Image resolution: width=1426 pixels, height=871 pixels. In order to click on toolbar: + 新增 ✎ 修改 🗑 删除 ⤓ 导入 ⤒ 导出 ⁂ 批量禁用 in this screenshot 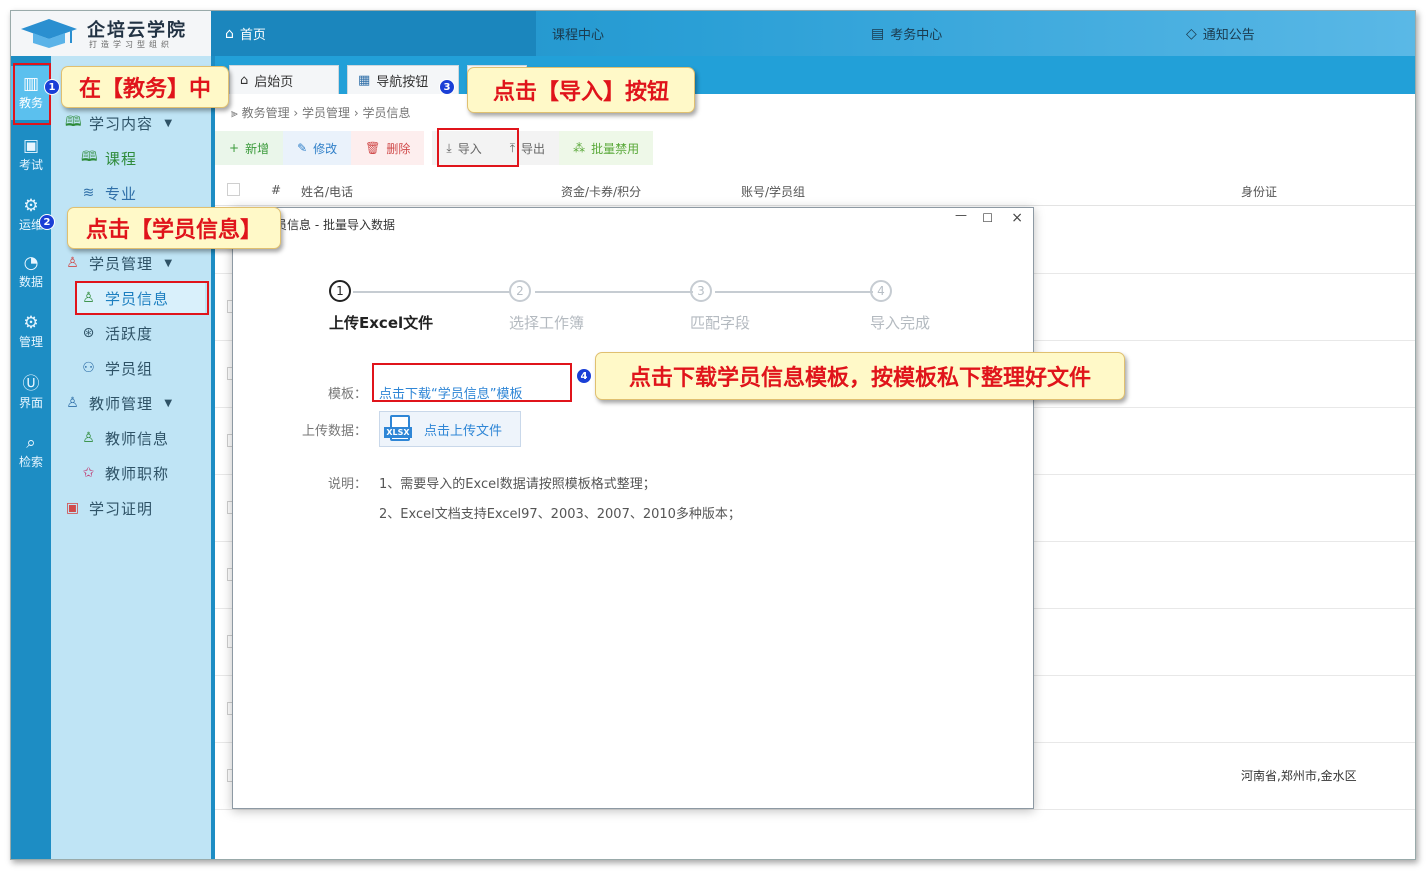, I will do `click(434, 148)`.